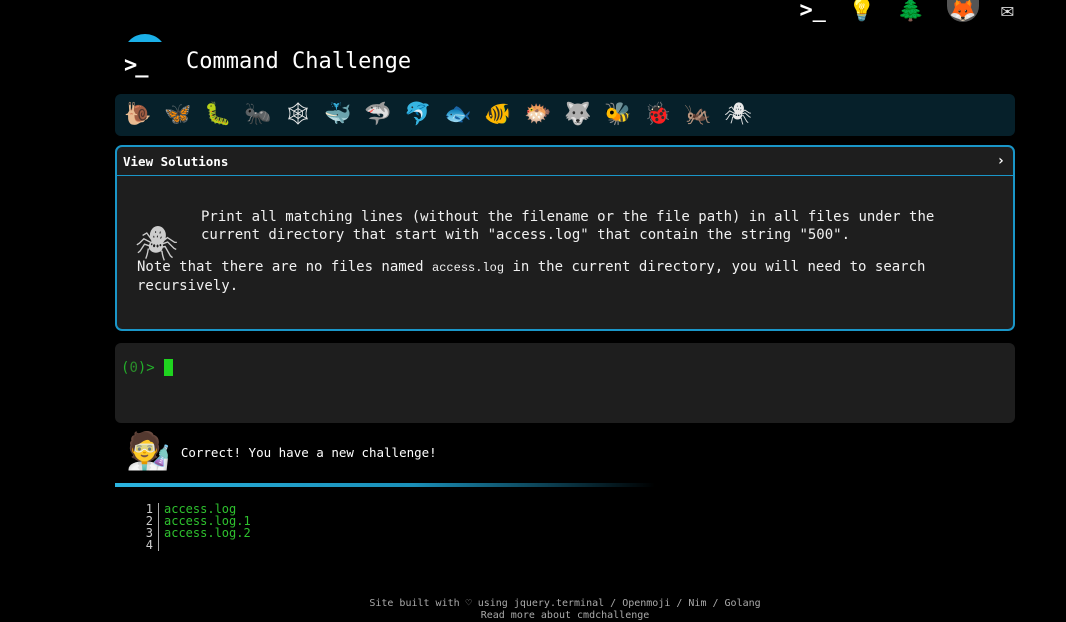 The image size is (1066, 622). I want to click on file-lines: access.log access.log.1 access.log.2, so click(205, 527).